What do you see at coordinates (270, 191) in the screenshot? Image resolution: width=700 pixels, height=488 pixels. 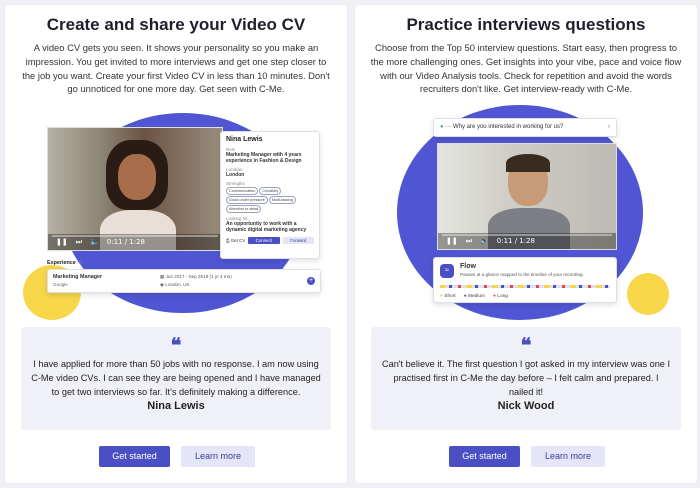 I see `strength-chip: Creativity` at bounding box center [270, 191].